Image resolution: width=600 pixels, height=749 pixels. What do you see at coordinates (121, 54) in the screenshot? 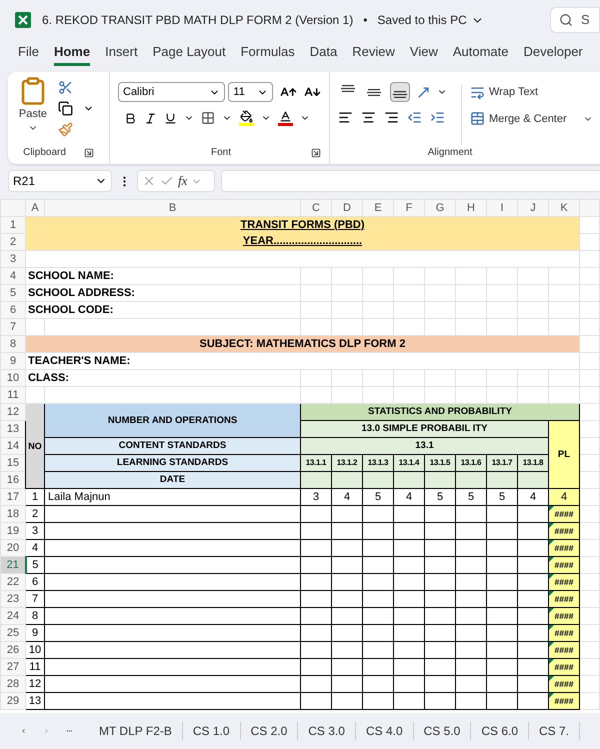
I see `ribbon-tab: Insert` at bounding box center [121, 54].